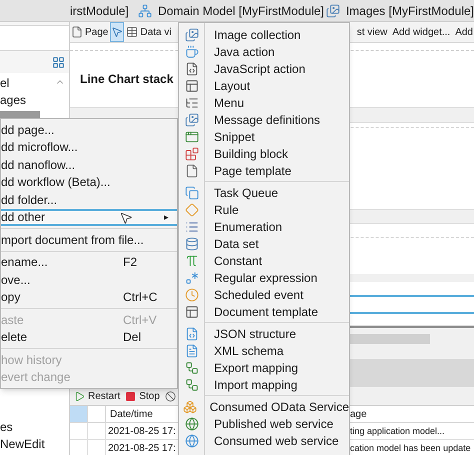 This screenshot has width=474, height=455. Describe the element at coordinates (264, 170) in the screenshot. I see `menu-item: Page template` at that location.